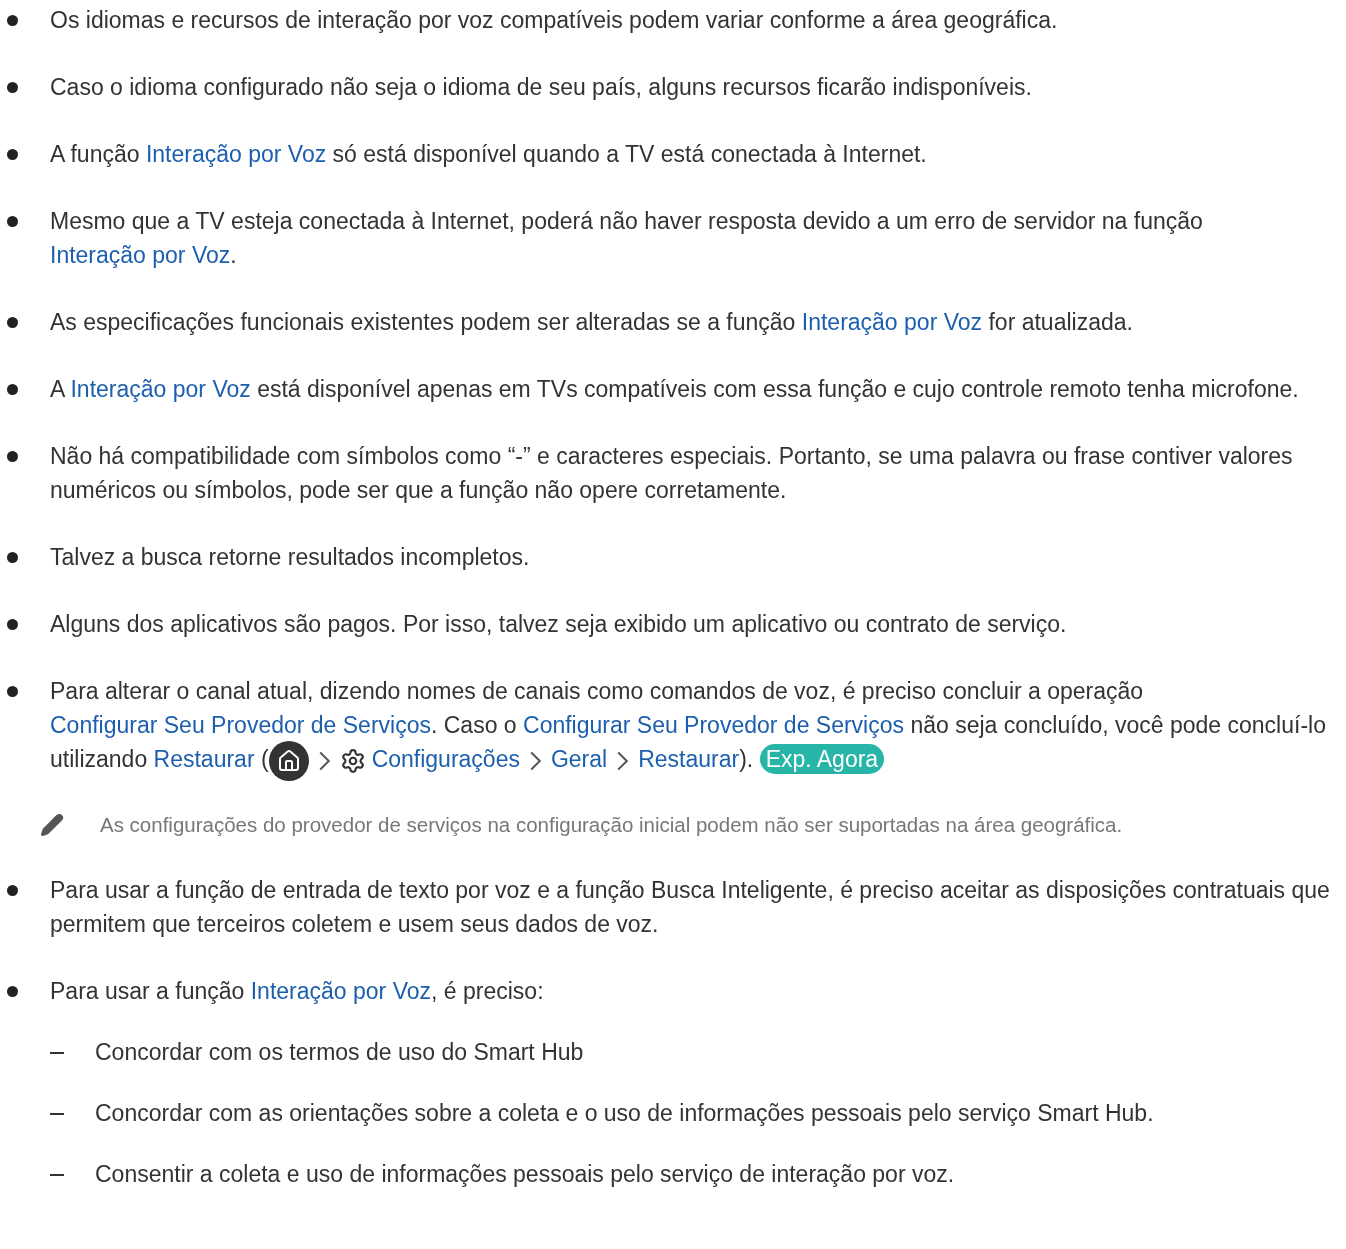 This screenshot has width=1346, height=1249. I want to click on home-icon, so click(288, 760).